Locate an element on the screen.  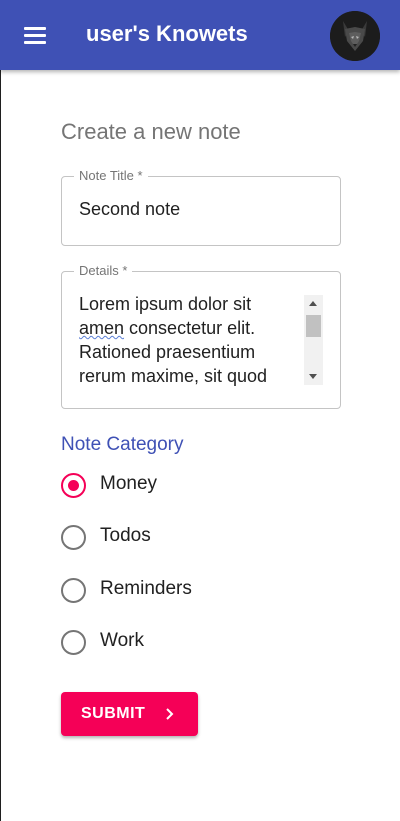
radio-option-money: Money is located at coordinates (191, 486).